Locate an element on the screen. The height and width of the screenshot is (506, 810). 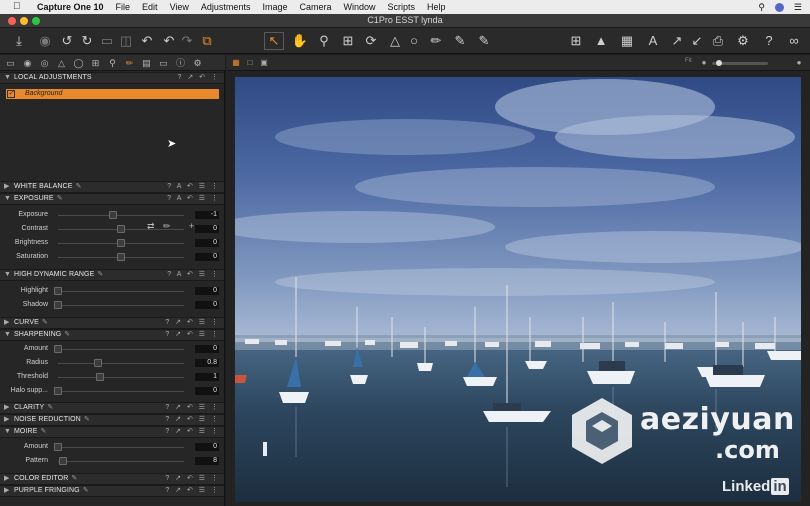
slider-value-field: 1 is located at coordinates (207, 377).